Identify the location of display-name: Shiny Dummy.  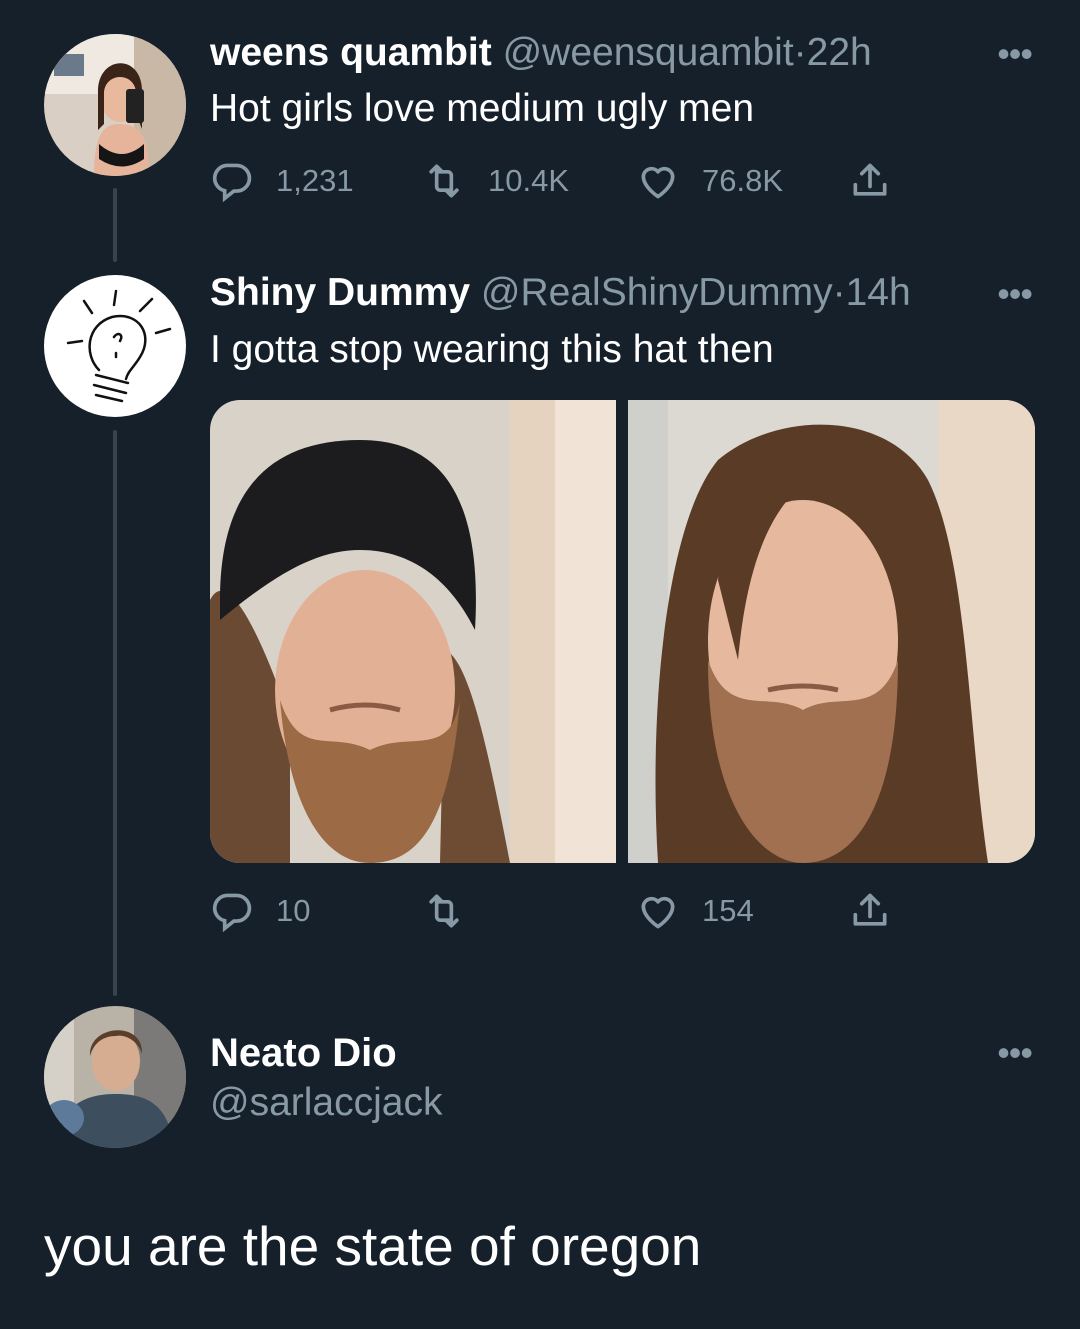
(340, 292).